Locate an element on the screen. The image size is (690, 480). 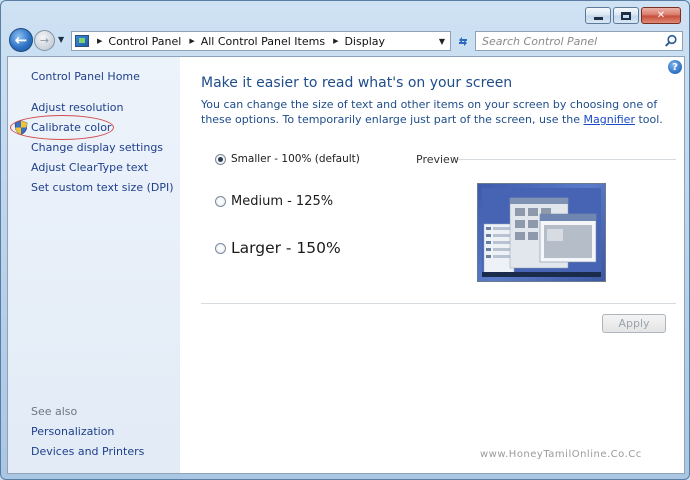
option-medium: Medium - 125% is located at coordinates (274, 201).